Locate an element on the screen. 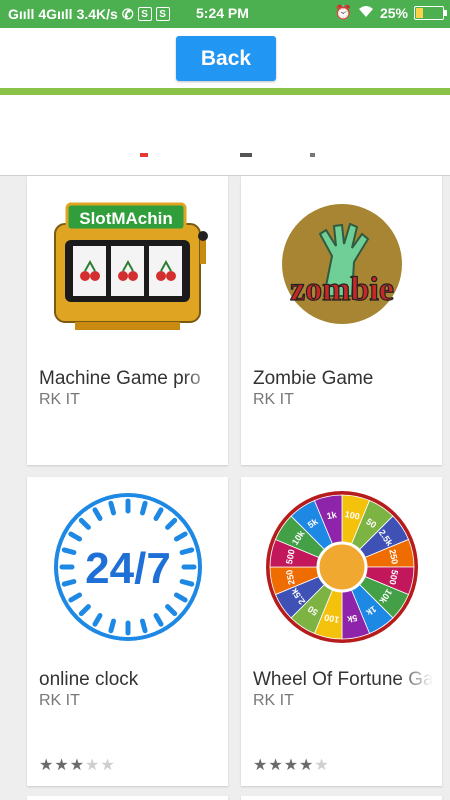 The image size is (450, 800). clock-logo-text: 24/7 is located at coordinates (128, 568).